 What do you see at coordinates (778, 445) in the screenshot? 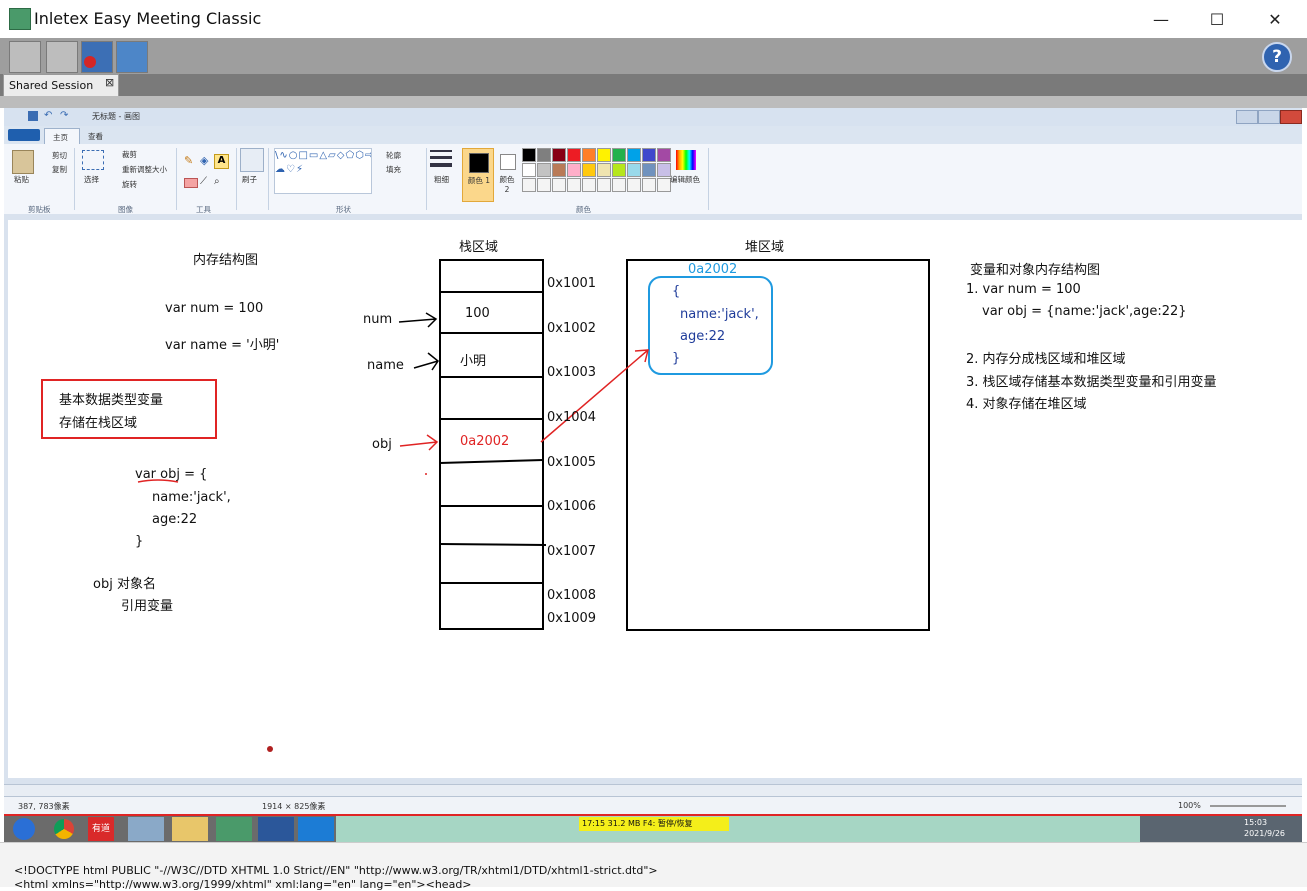
I see `heap-box` at bounding box center [778, 445].